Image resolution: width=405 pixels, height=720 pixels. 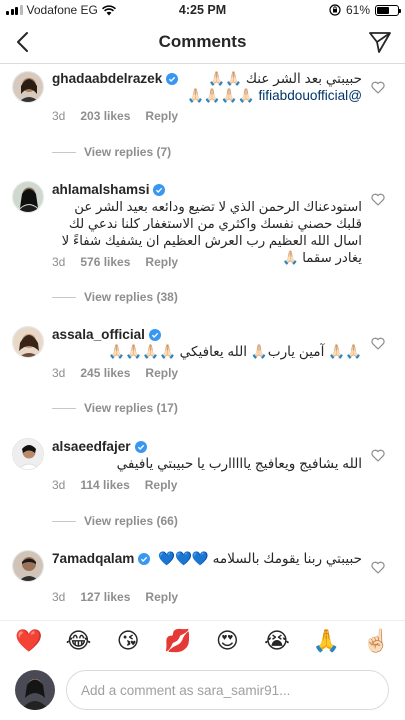 I want to click on comment-text: 🙏🏻🙏🏻 آمين يارب🙏🏻 الله يعافيكي 🙏🏻🙏🏻🙏🏻🙏🏻, so click(x=235, y=351).